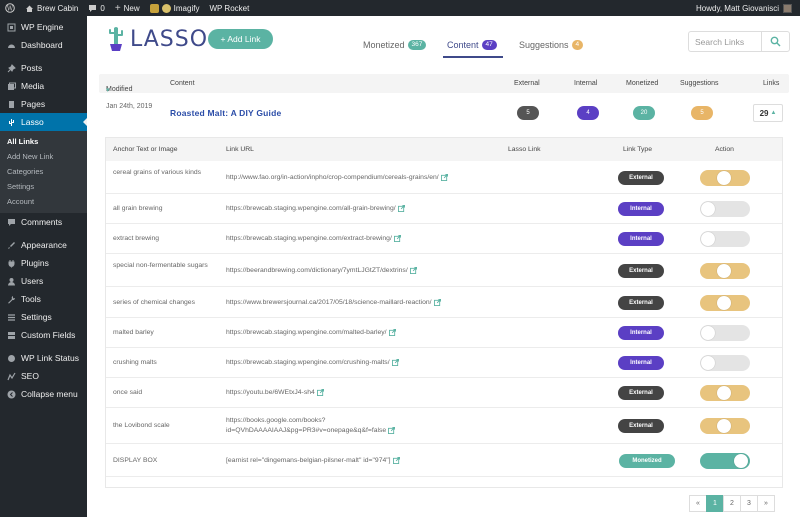 This screenshot has width=800, height=517. Describe the element at coordinates (698, 503) in the screenshot. I see `pagination-prev: «` at that location.